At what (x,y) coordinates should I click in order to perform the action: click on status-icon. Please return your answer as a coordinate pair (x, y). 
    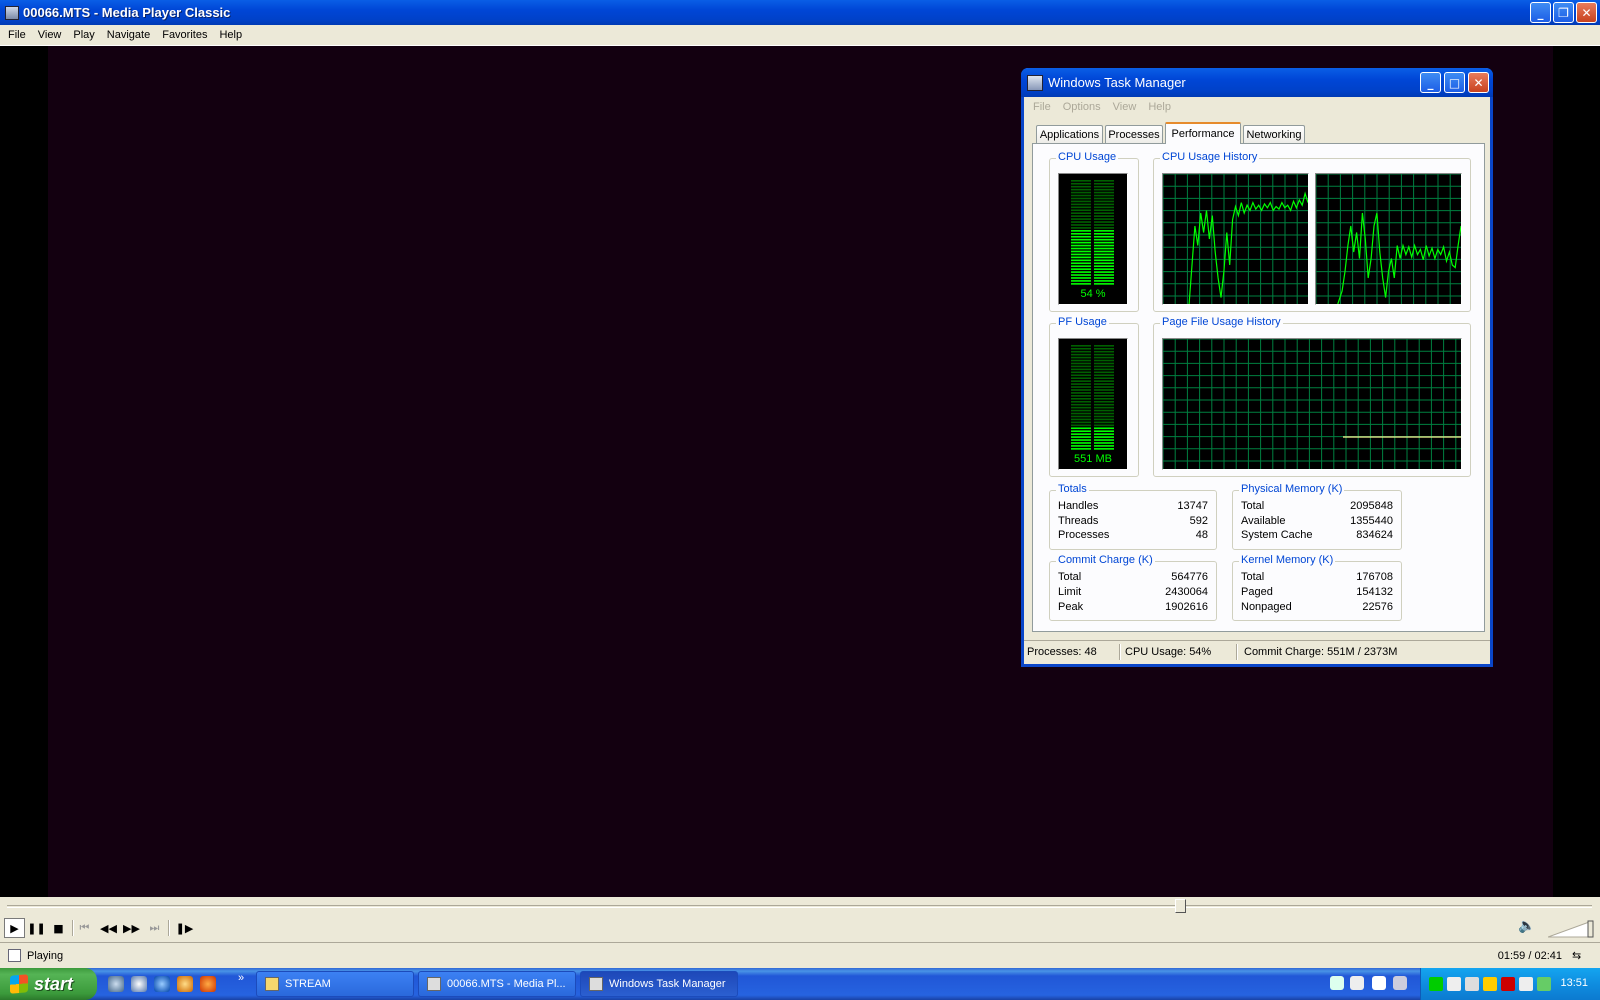
    Looking at the image, I should click on (14, 955).